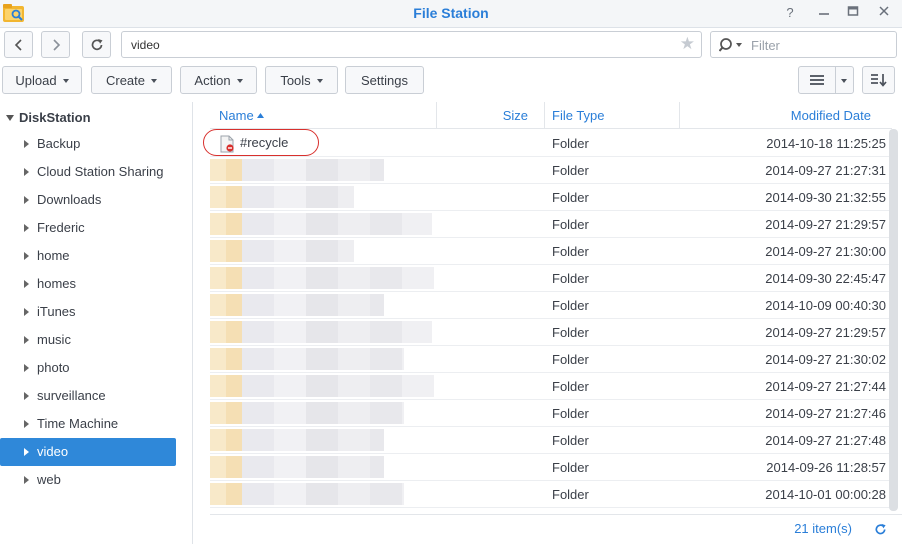 This screenshot has height=544, width=902. I want to click on settings-button: Settings, so click(384, 80).